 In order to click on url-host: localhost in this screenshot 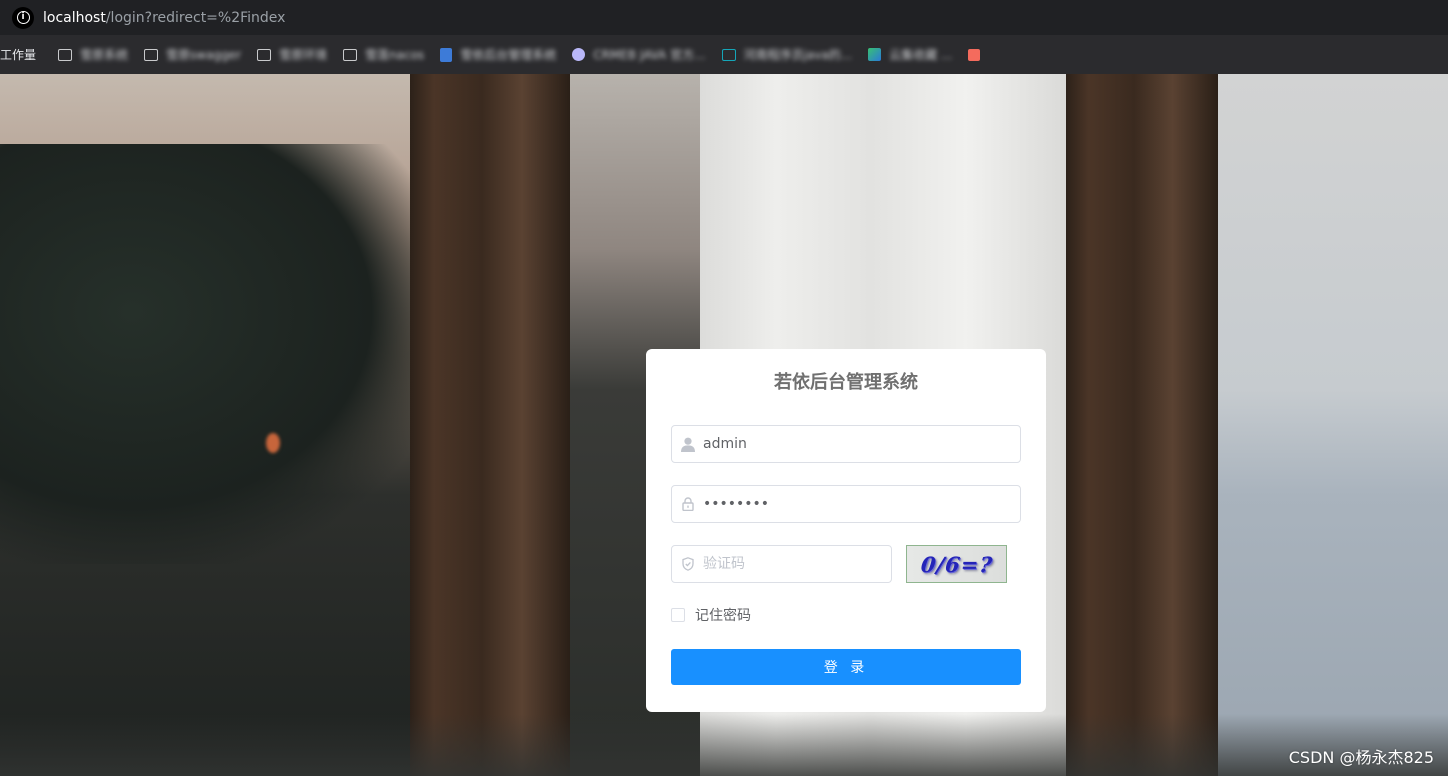, I will do `click(74, 17)`.